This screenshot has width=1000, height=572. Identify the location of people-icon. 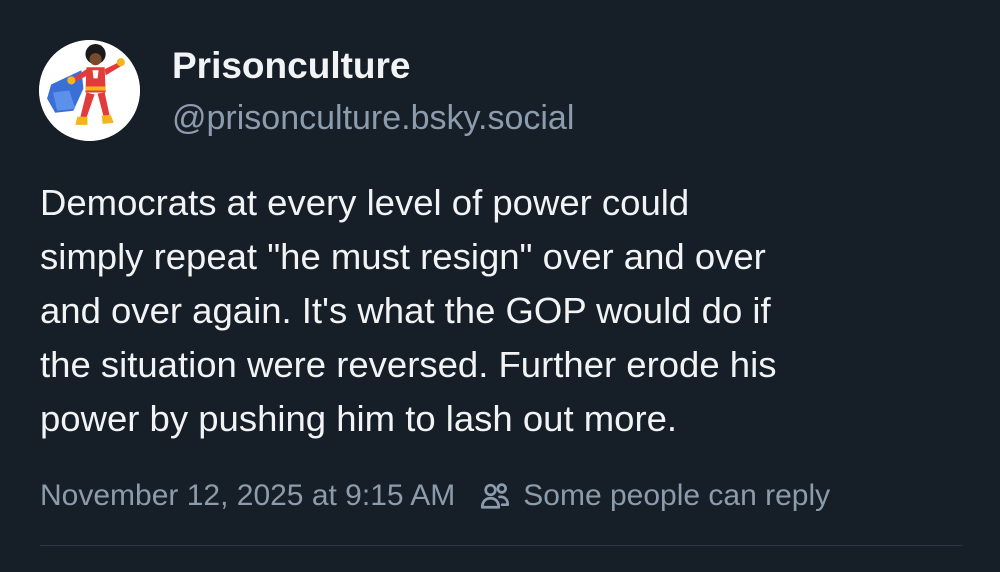
(495, 496).